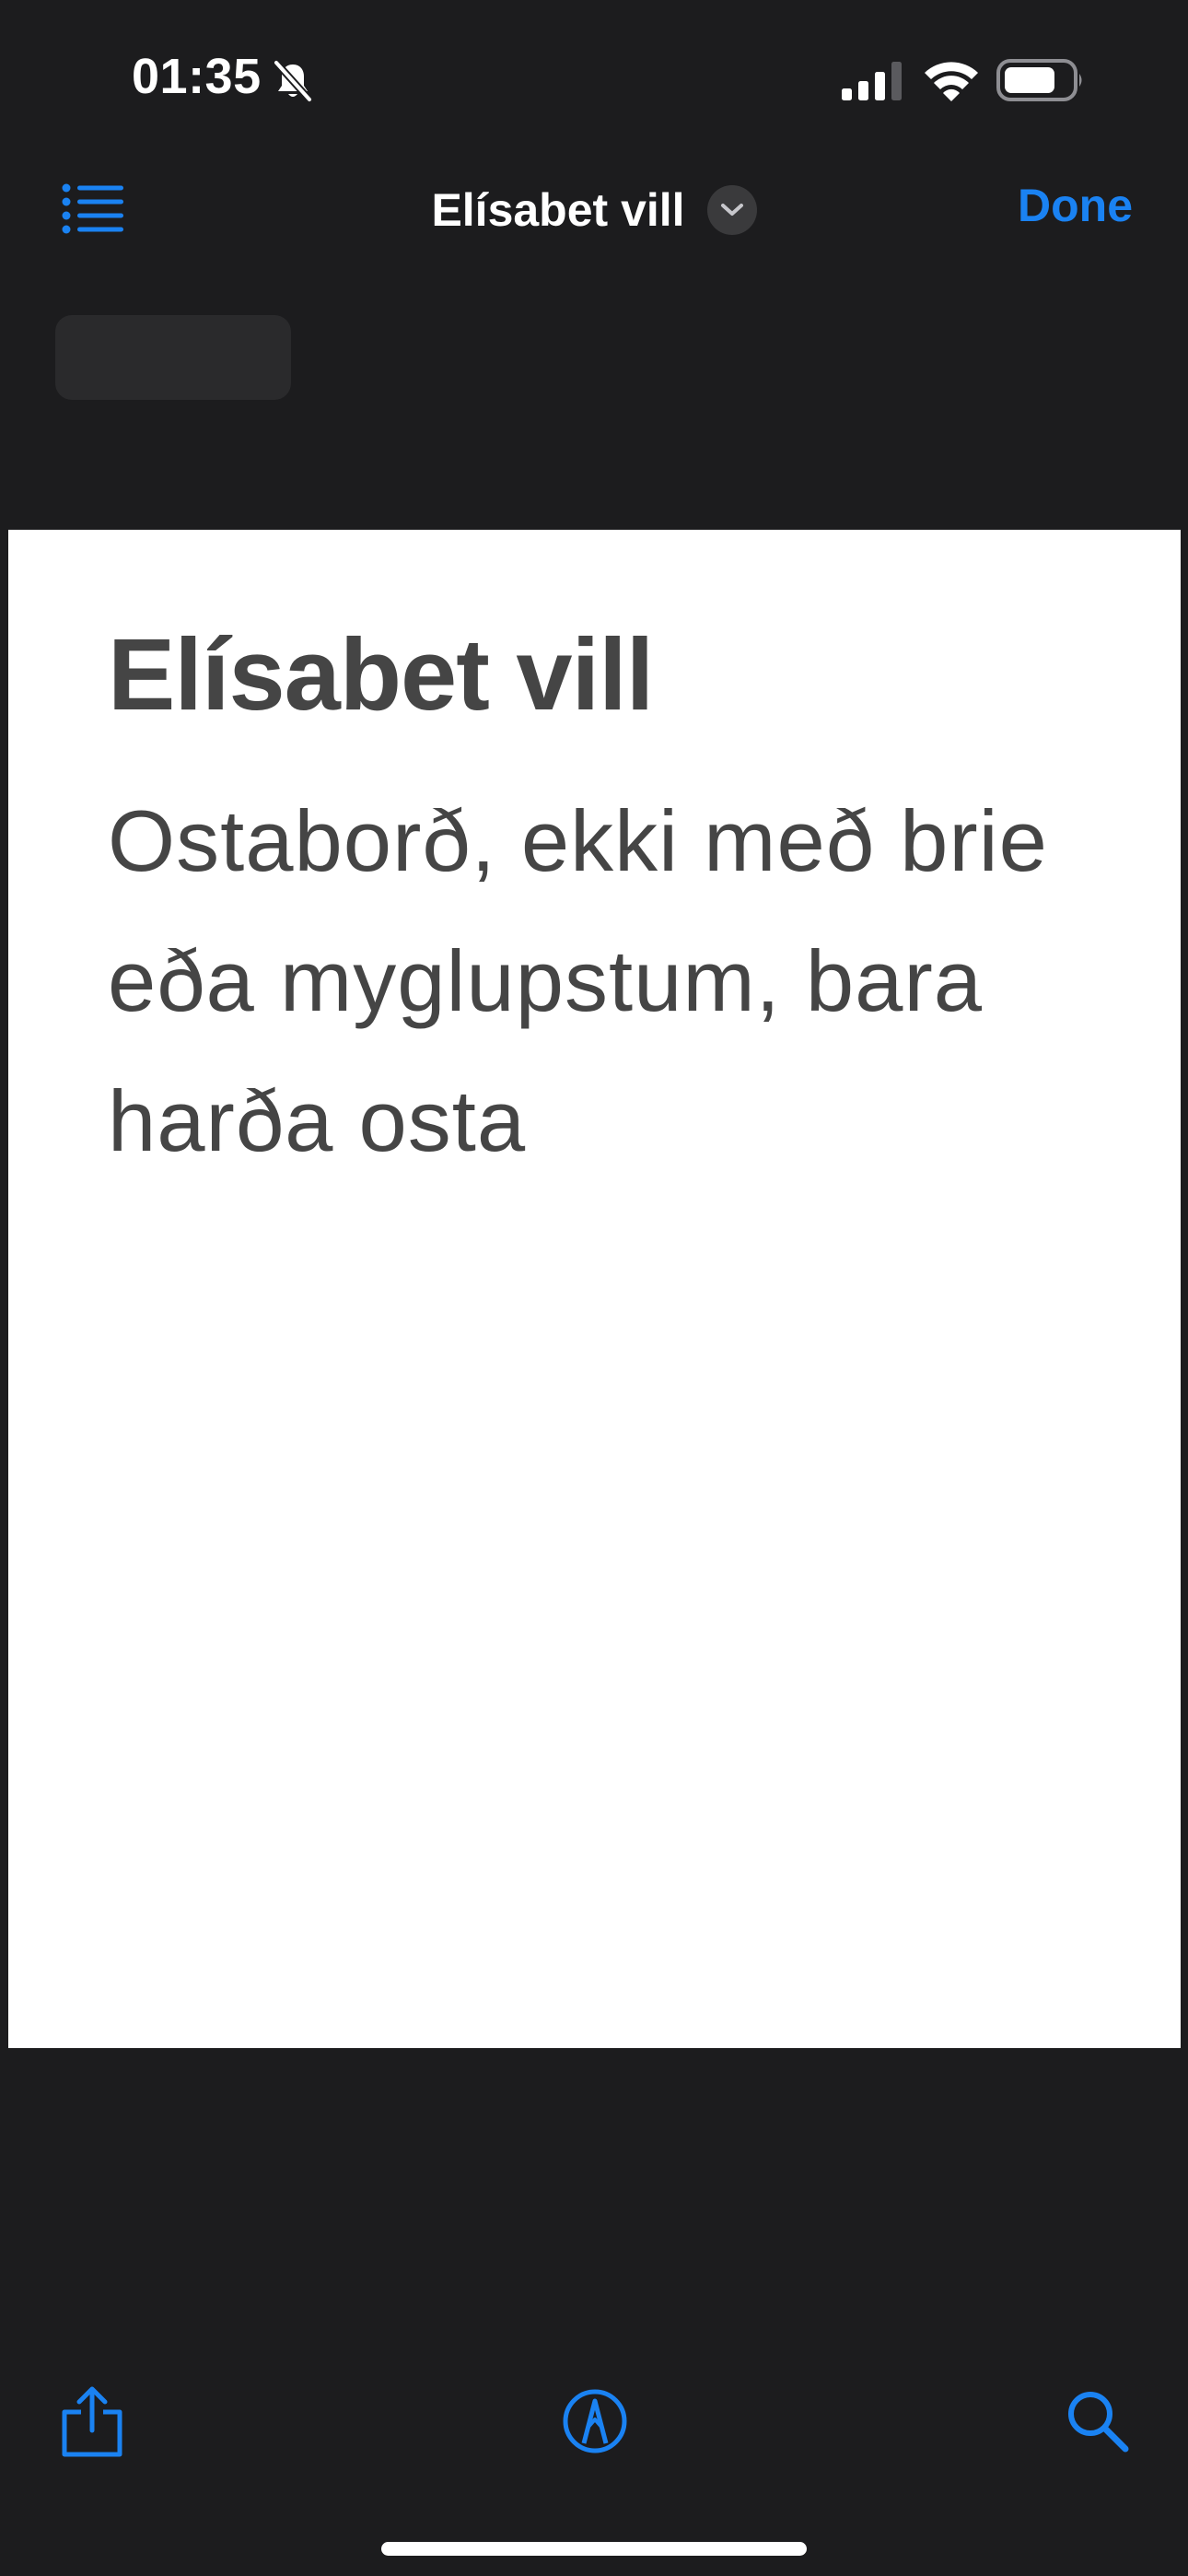  What do you see at coordinates (951, 81) in the screenshot?
I see `wifi-icon` at bounding box center [951, 81].